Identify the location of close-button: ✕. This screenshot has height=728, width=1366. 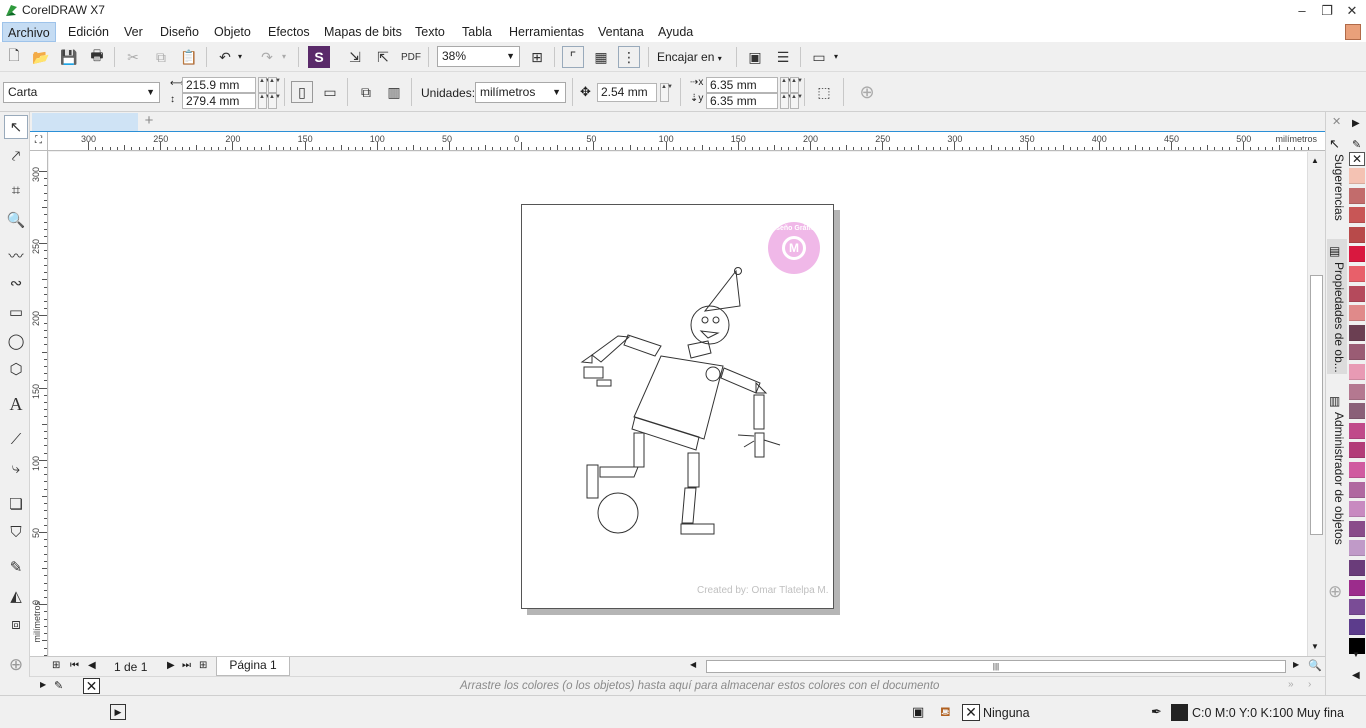
(1352, 11).